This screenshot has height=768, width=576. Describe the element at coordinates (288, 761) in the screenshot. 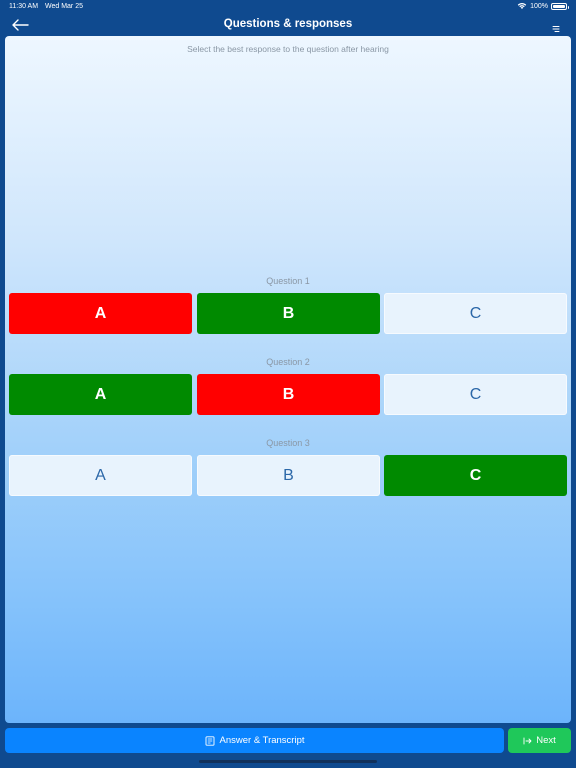

I see `home-indicator` at that location.